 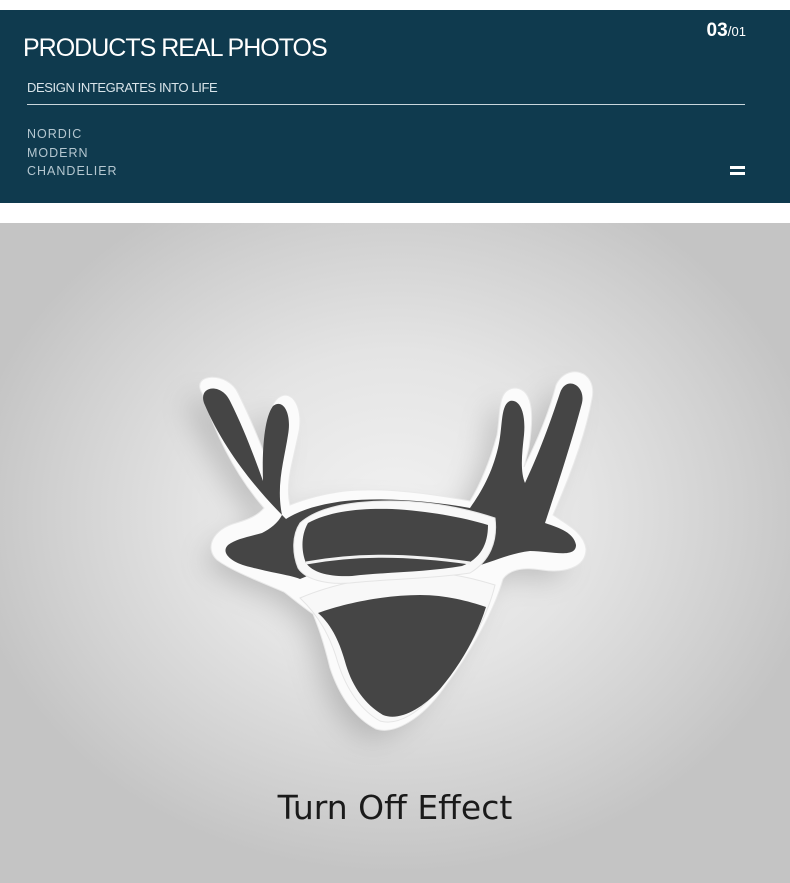 What do you see at coordinates (717, 30) in the screenshot?
I see `page-current: 03` at bounding box center [717, 30].